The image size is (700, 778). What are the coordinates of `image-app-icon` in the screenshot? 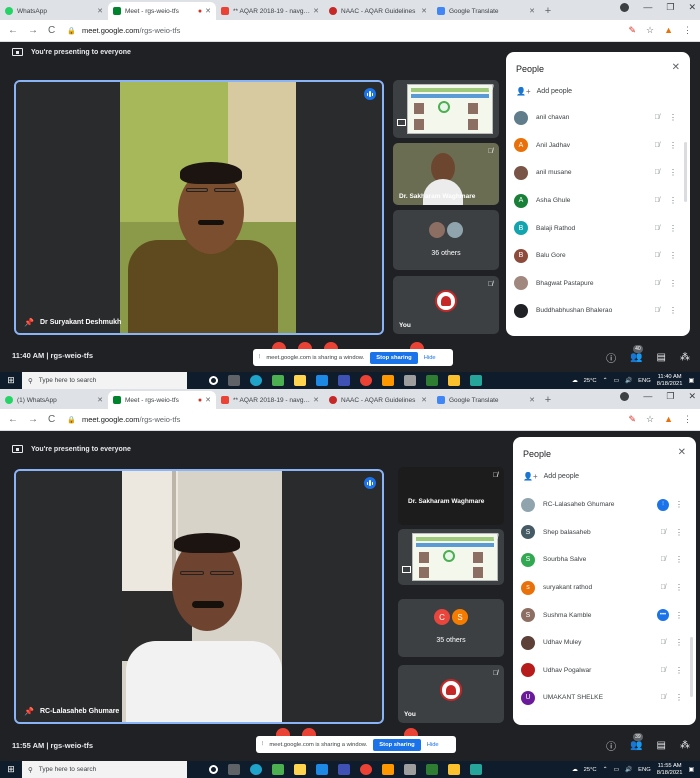 It's located at (476, 769).